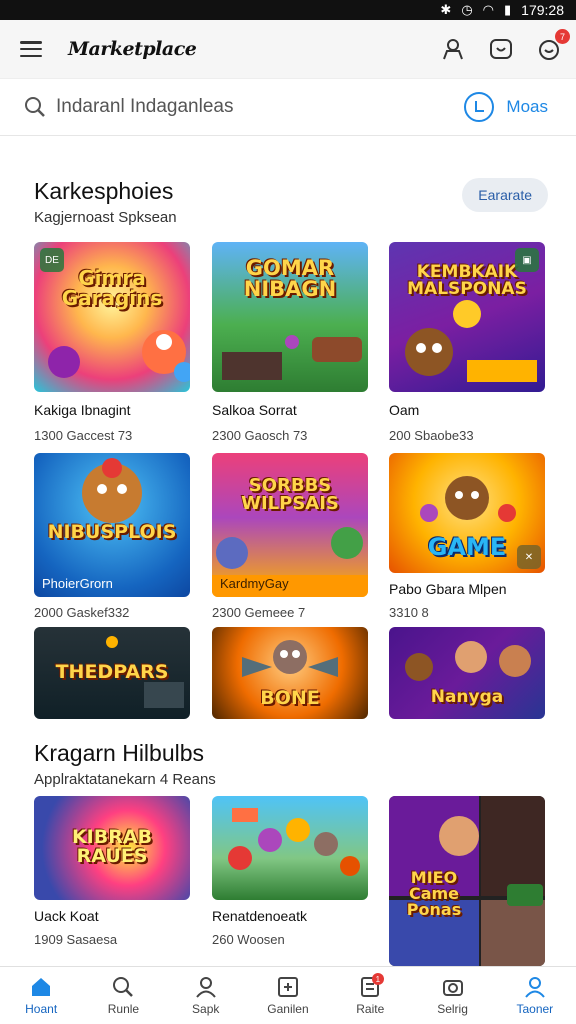 This screenshot has height=1024, width=576. What do you see at coordinates (123, 1008) in the screenshot?
I see `nav-label: Runle` at bounding box center [123, 1008].